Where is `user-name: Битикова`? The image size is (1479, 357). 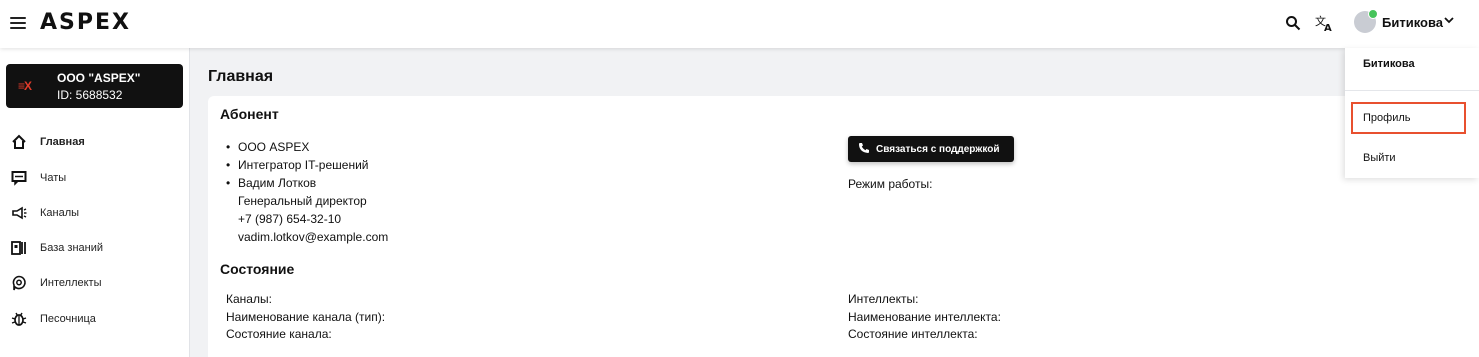 user-name: Битикова is located at coordinates (1412, 22).